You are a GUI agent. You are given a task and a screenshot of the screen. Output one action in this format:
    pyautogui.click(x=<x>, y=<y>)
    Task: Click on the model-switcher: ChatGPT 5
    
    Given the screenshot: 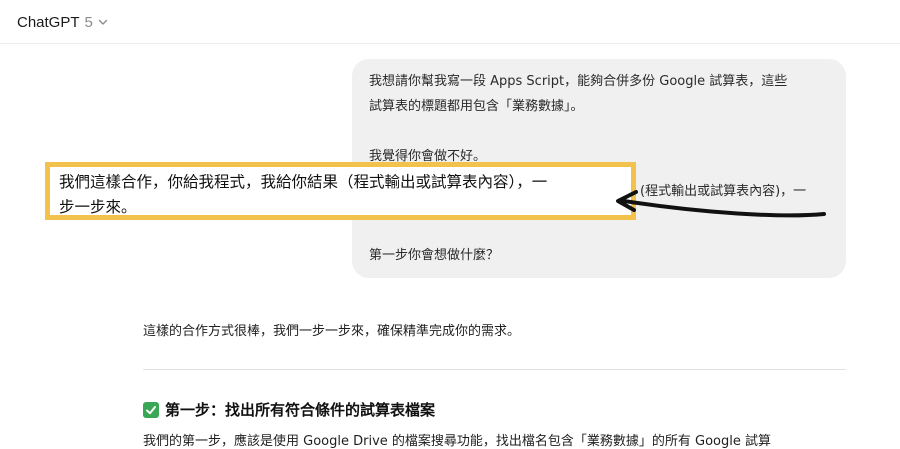 What is the action you would take?
    pyautogui.click(x=63, y=22)
    